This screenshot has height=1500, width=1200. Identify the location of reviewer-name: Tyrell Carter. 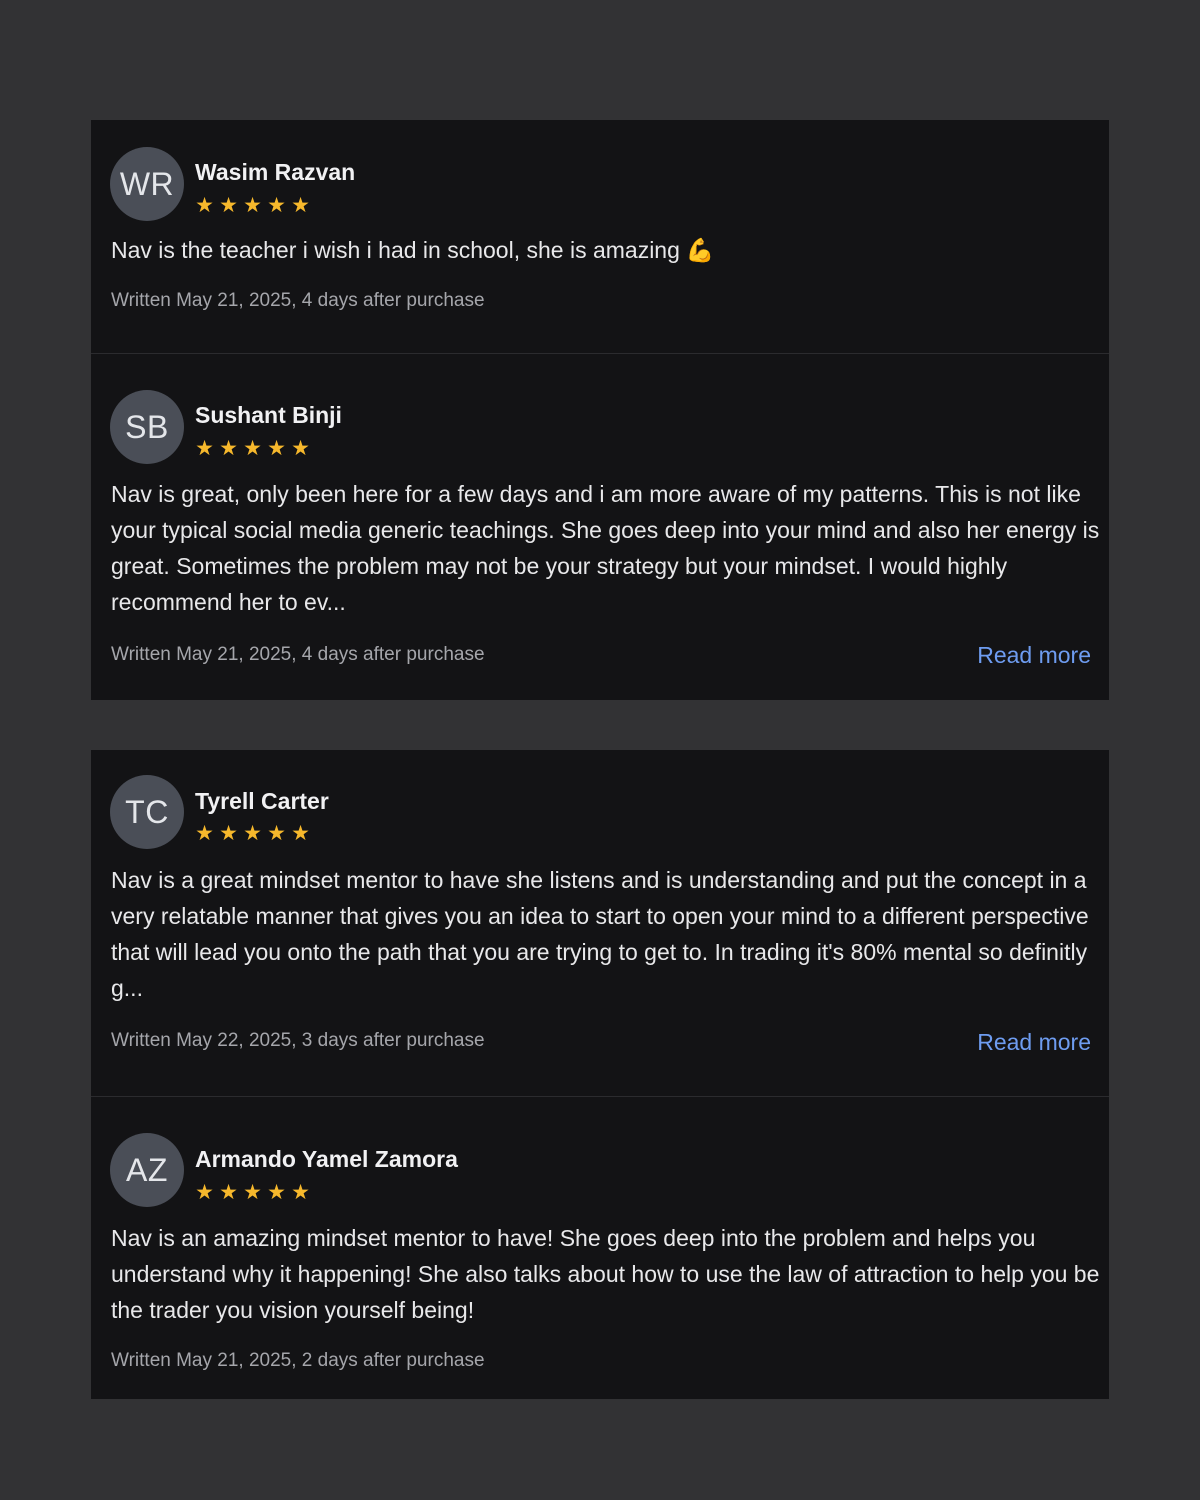
(262, 801).